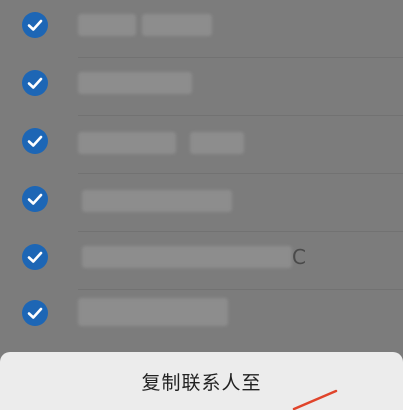 The image size is (403, 410). What do you see at coordinates (315, 399) in the screenshot?
I see `annotation-arrow-icon` at bounding box center [315, 399].